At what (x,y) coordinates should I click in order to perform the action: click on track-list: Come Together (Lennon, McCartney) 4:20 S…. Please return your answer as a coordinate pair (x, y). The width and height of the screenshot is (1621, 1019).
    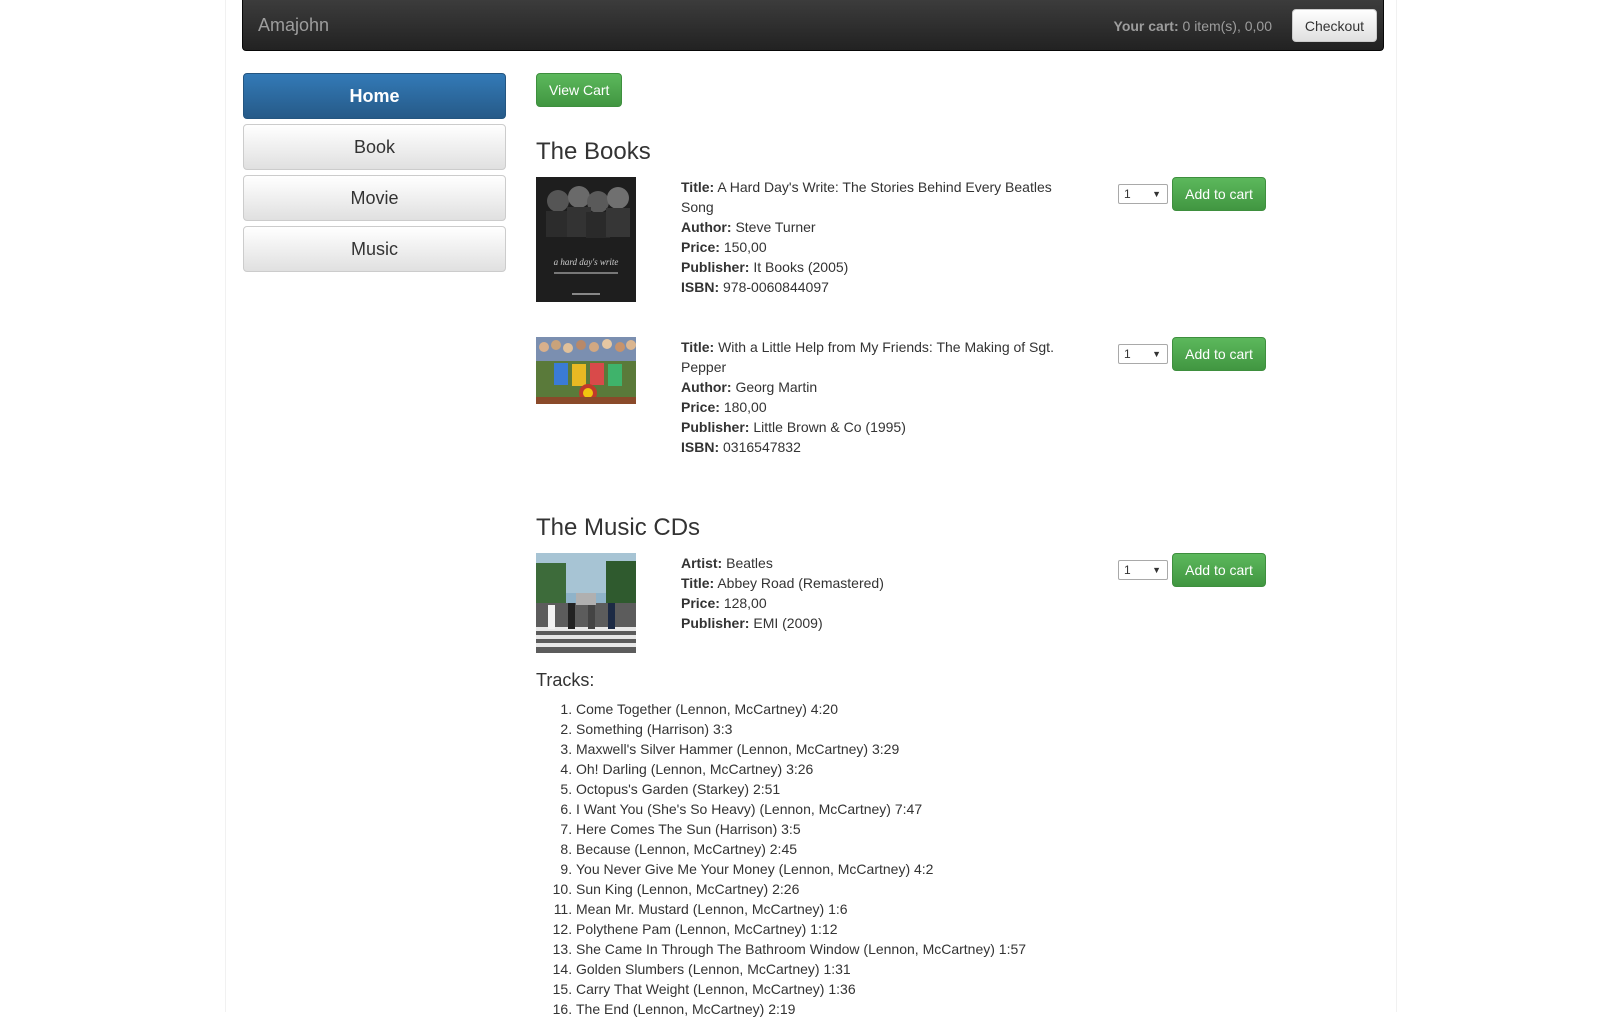
    Looking at the image, I should click on (781, 859).